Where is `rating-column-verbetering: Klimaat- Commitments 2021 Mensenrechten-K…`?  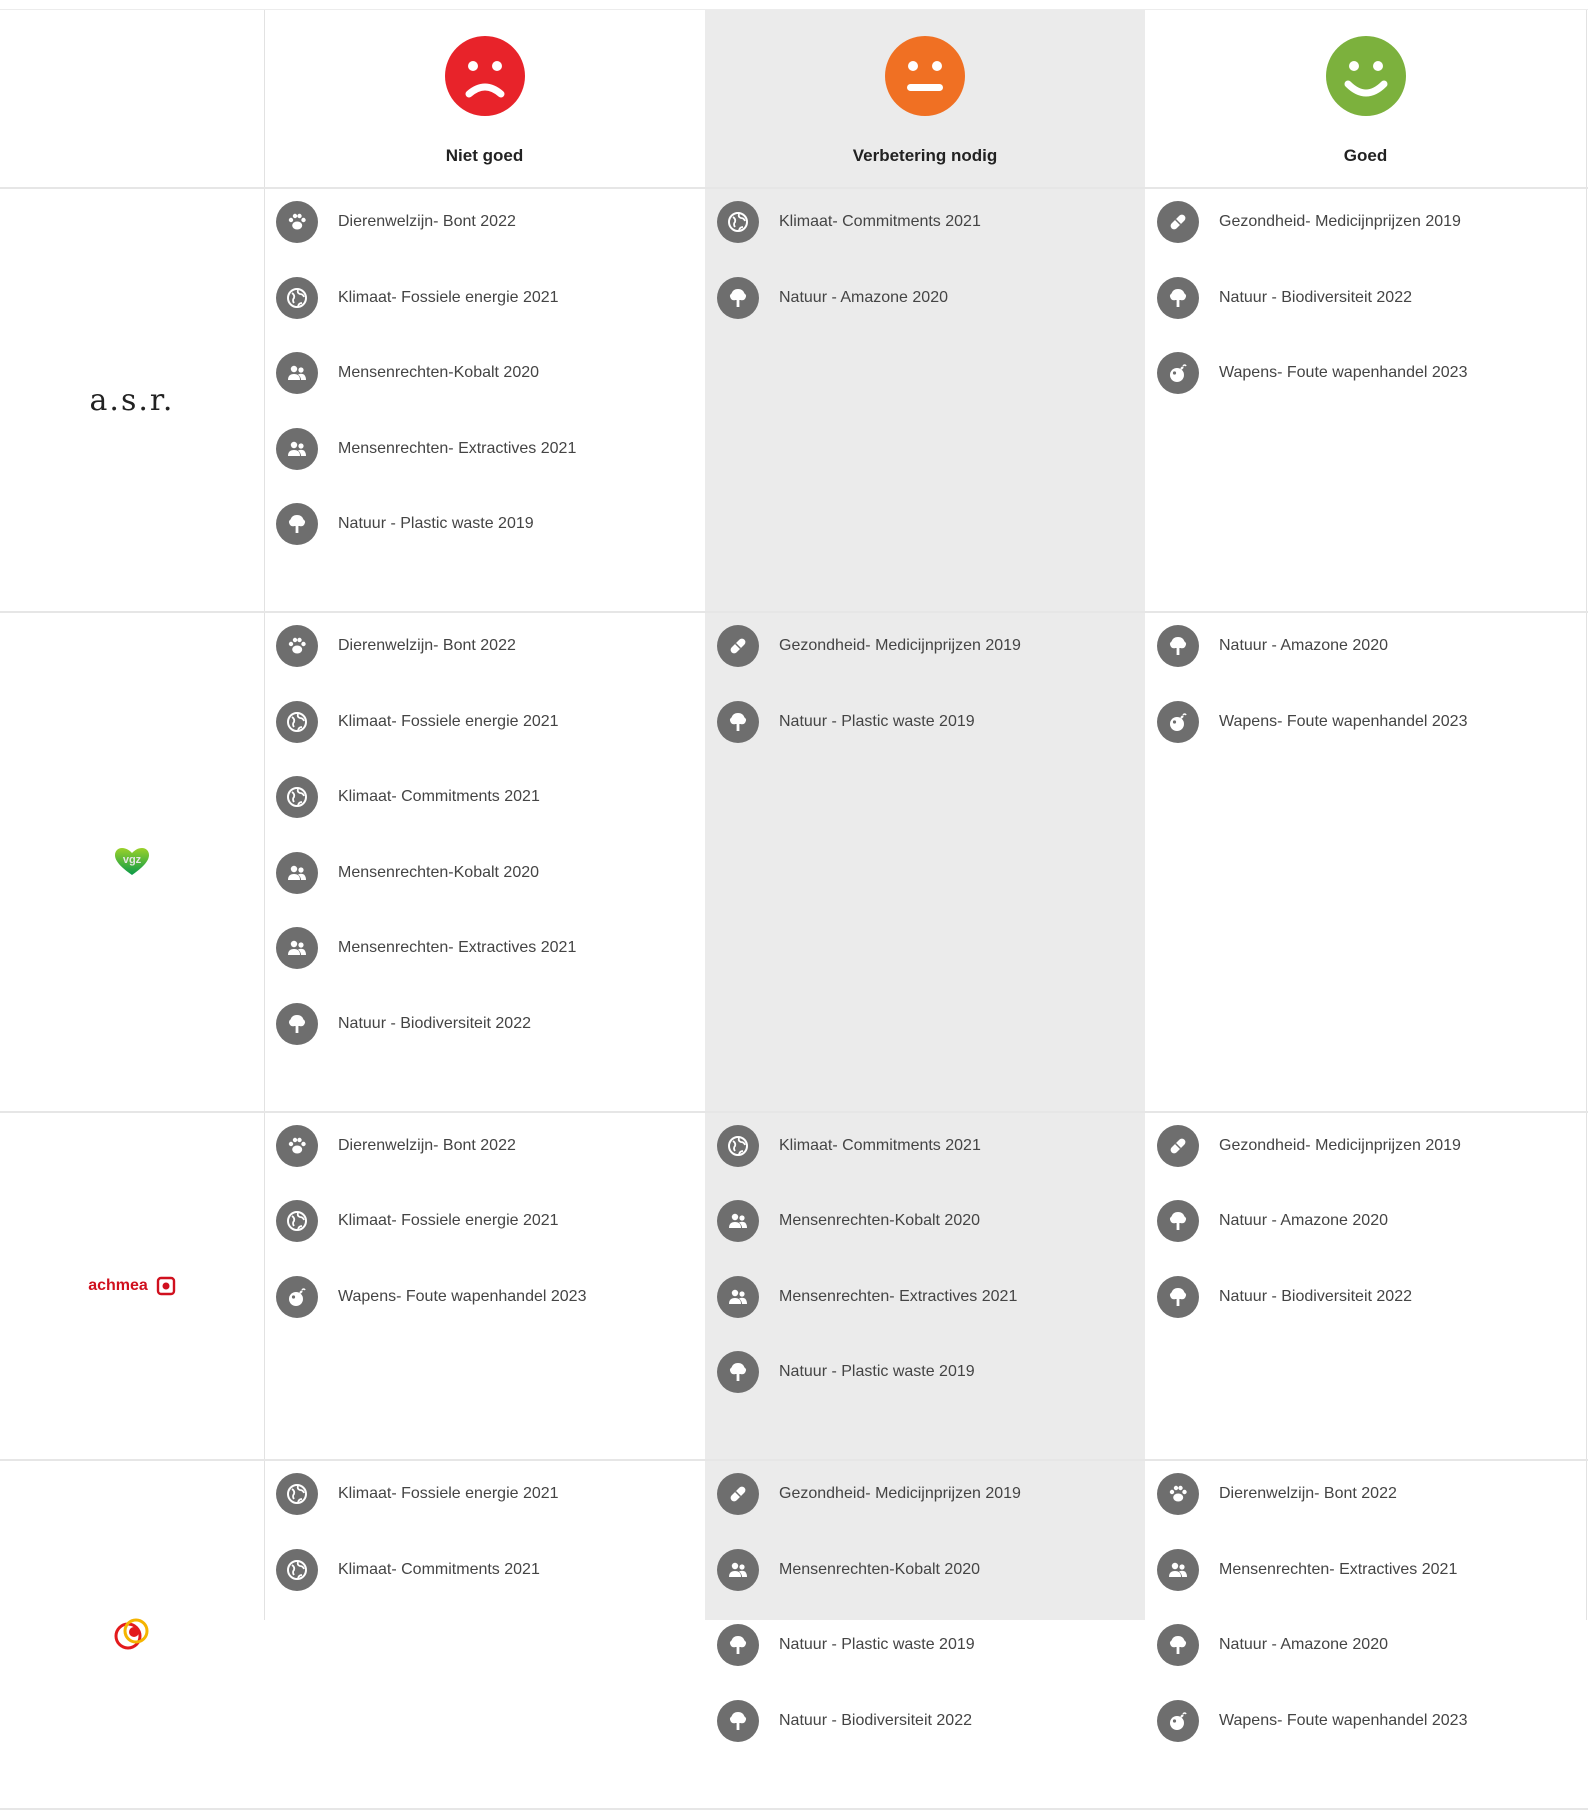
rating-column-verbetering: Klimaat- Commitments 2021 Mensenrechten-K… is located at coordinates (925, 1286).